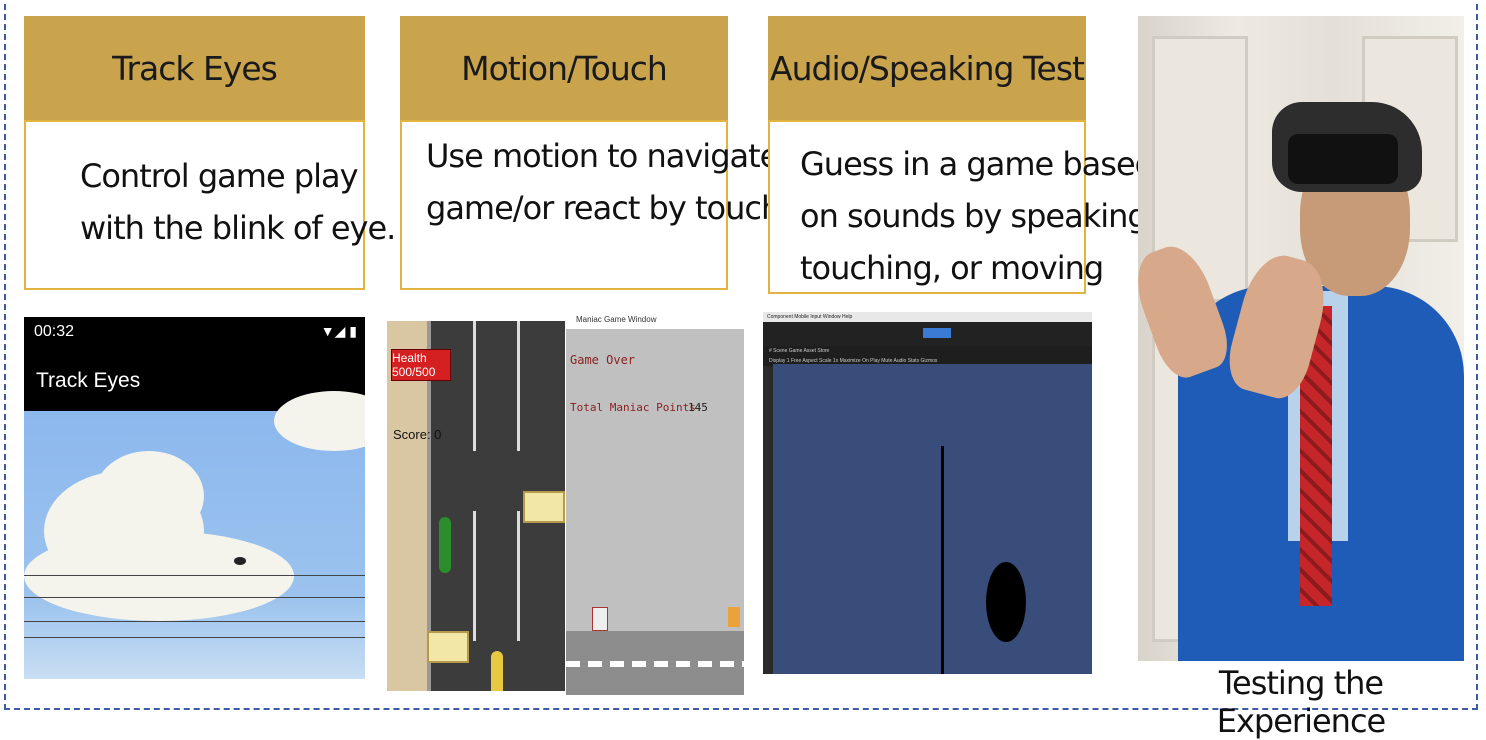 The height and width of the screenshot is (740, 1486). I want to click on coin-icon, so click(734, 617).